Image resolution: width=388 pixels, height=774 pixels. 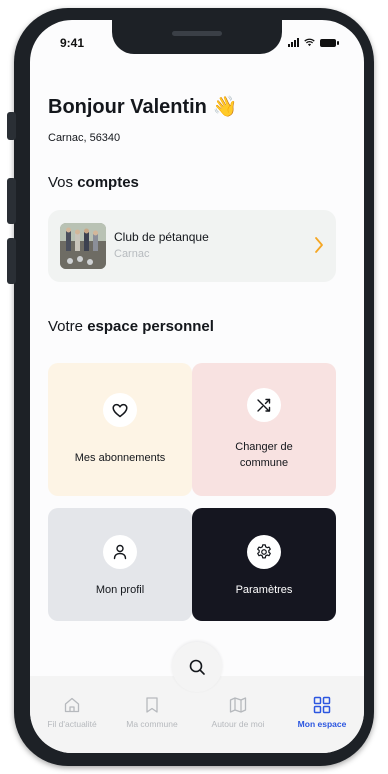 I want to click on accounts-title-bold: comptes, so click(x=108, y=182).